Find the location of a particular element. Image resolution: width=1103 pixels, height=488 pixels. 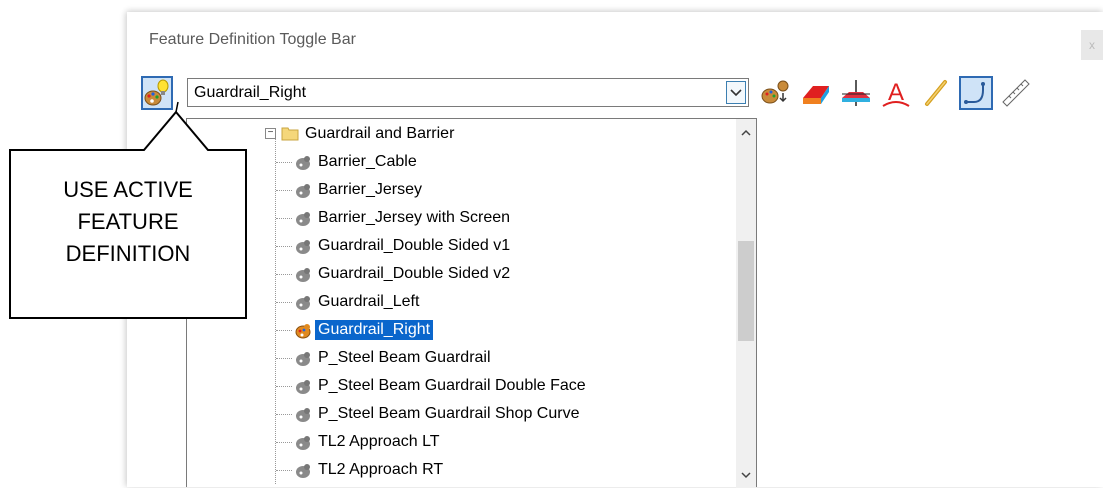

scroll-down-icon is located at coordinates (746, 475).